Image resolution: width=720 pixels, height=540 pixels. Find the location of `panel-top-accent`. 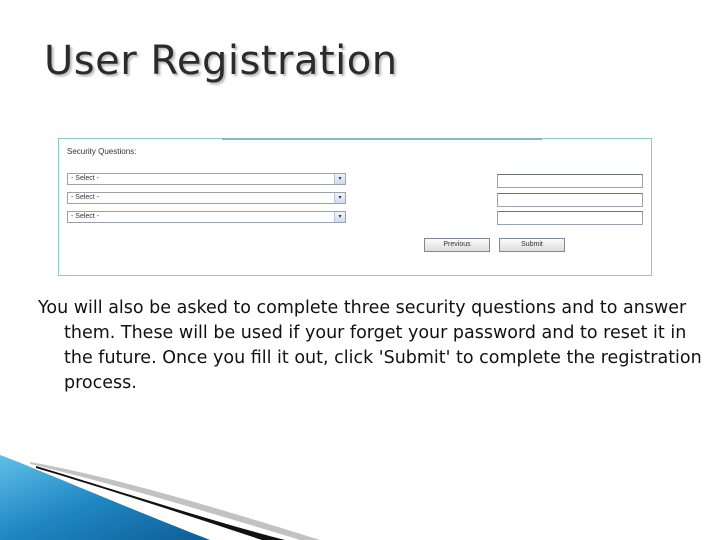

panel-top-accent is located at coordinates (382, 139).